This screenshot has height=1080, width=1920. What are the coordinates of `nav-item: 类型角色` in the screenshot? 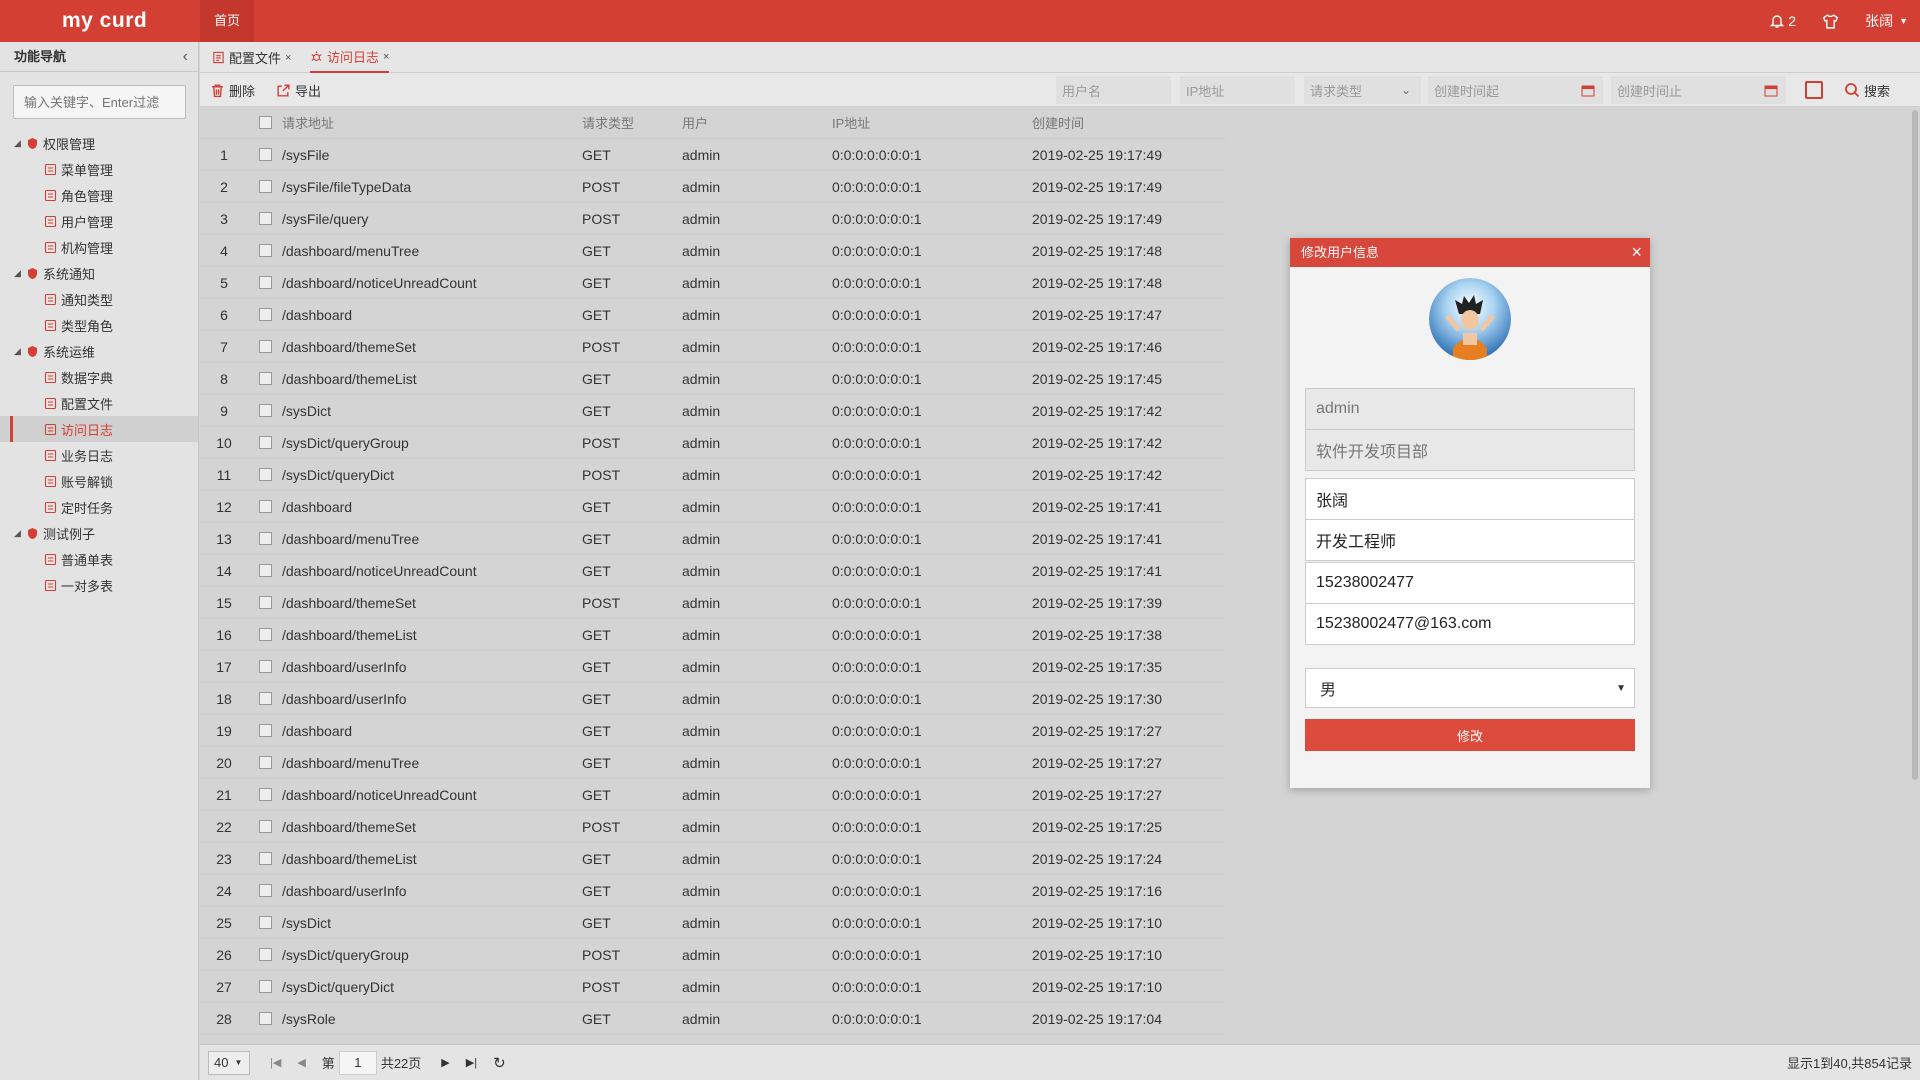 It's located at (99, 325).